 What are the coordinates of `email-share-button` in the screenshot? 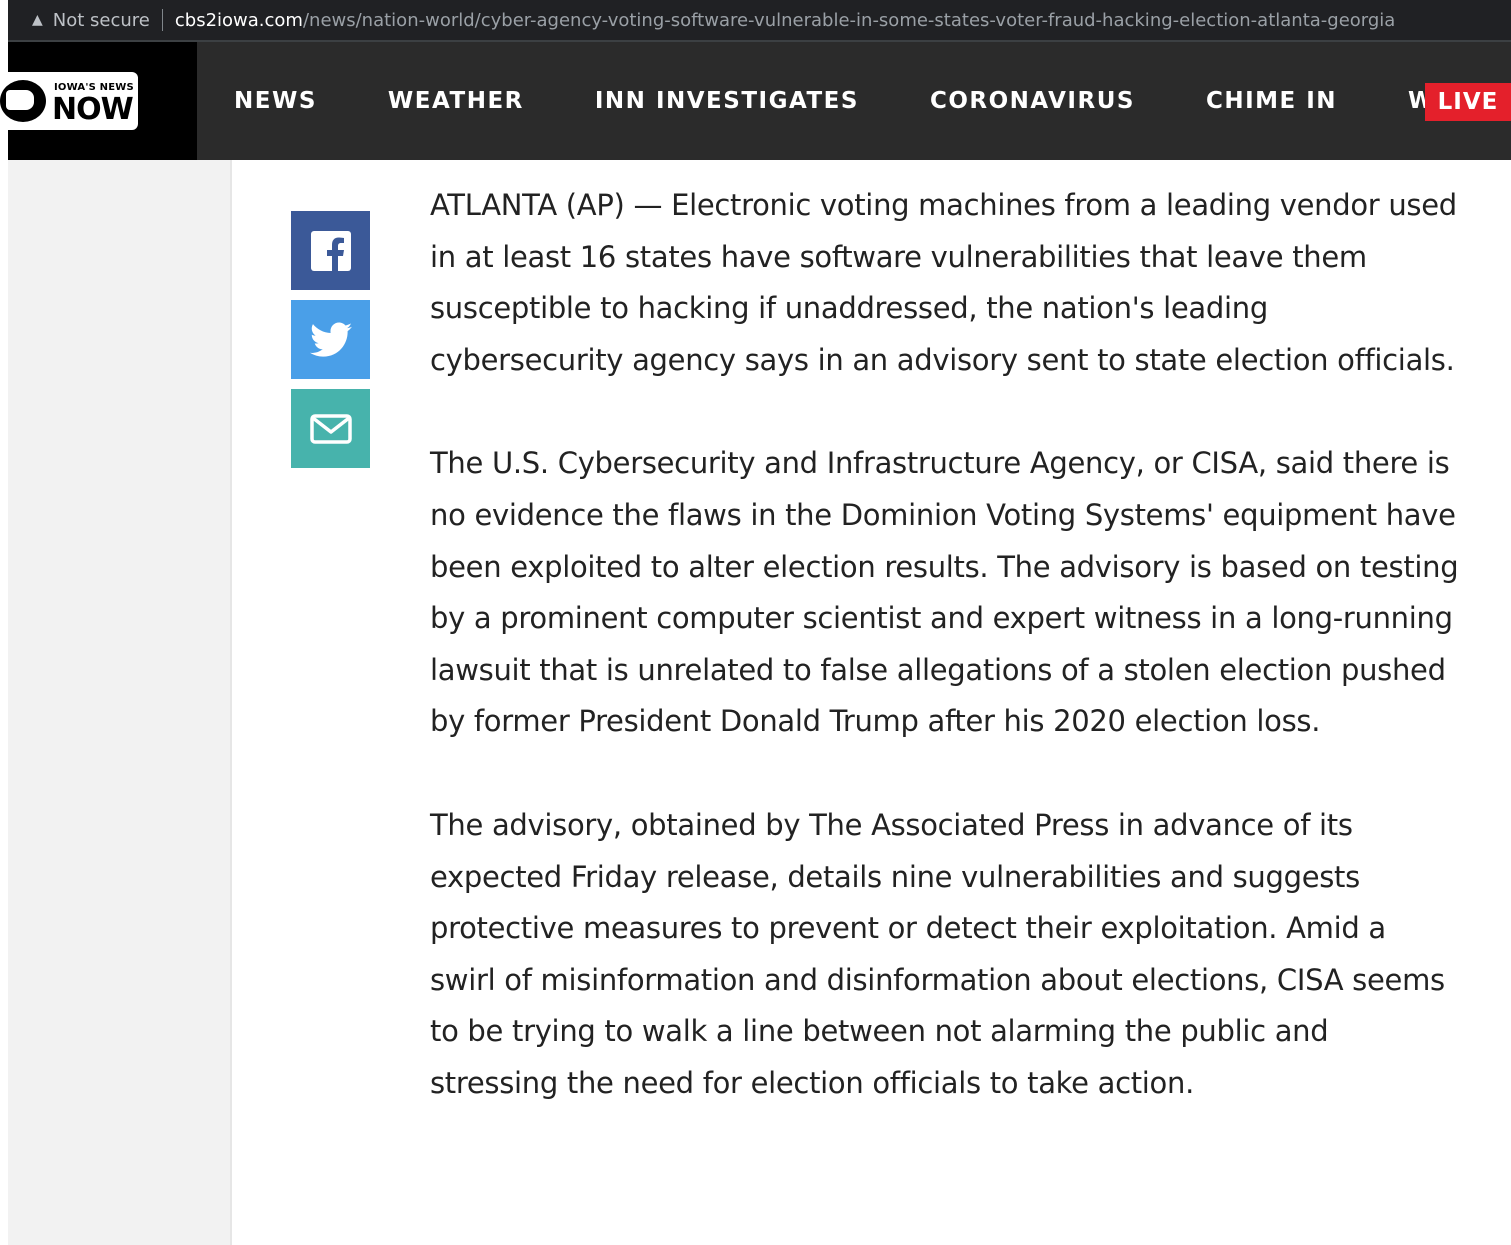 It's located at (330, 428).